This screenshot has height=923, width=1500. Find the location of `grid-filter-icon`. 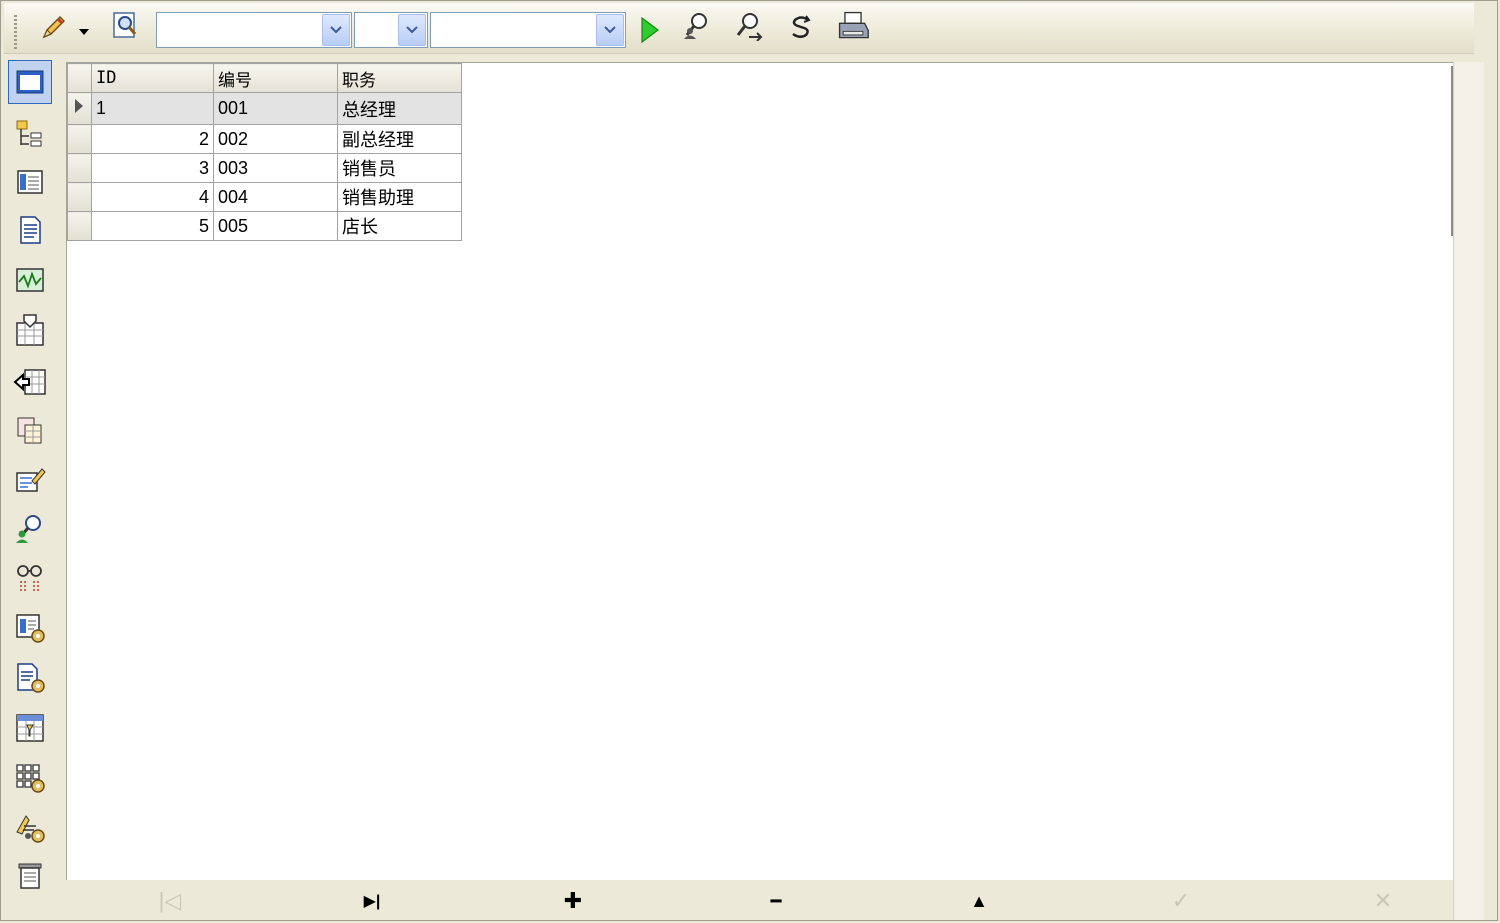

grid-filter-icon is located at coordinates (30, 728).